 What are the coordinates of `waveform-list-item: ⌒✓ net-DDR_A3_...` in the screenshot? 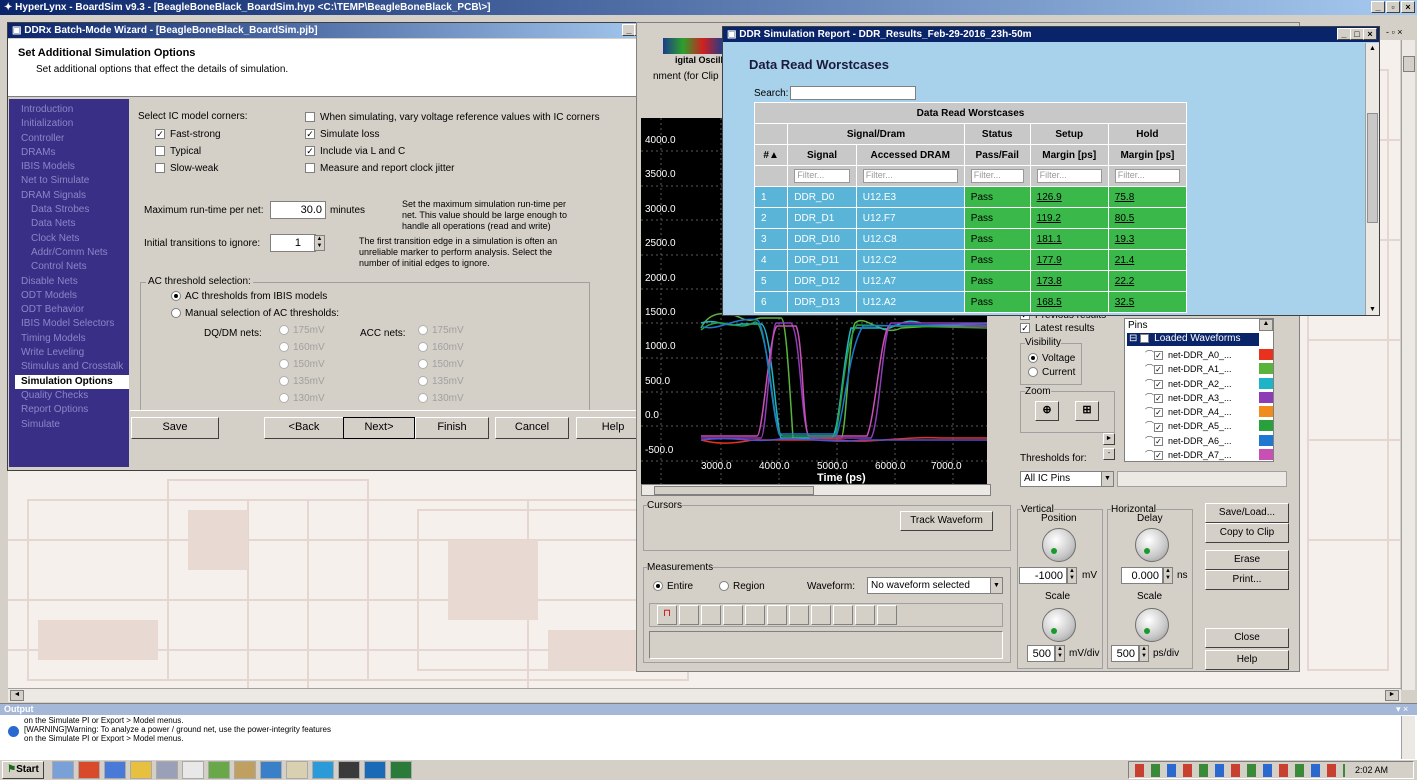 It's located at (1200, 398).